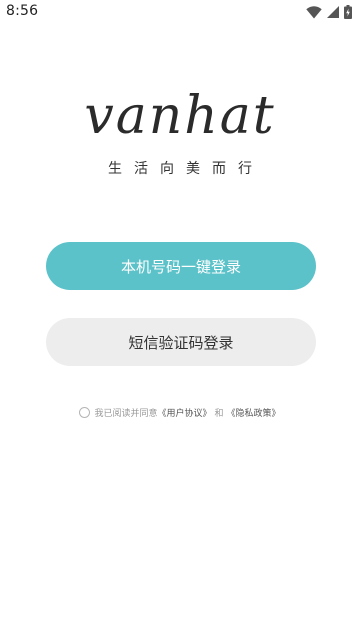  Describe the element at coordinates (126, 414) in the screenshot. I see `agreement-prefix: 我已阅读并同意` at that location.